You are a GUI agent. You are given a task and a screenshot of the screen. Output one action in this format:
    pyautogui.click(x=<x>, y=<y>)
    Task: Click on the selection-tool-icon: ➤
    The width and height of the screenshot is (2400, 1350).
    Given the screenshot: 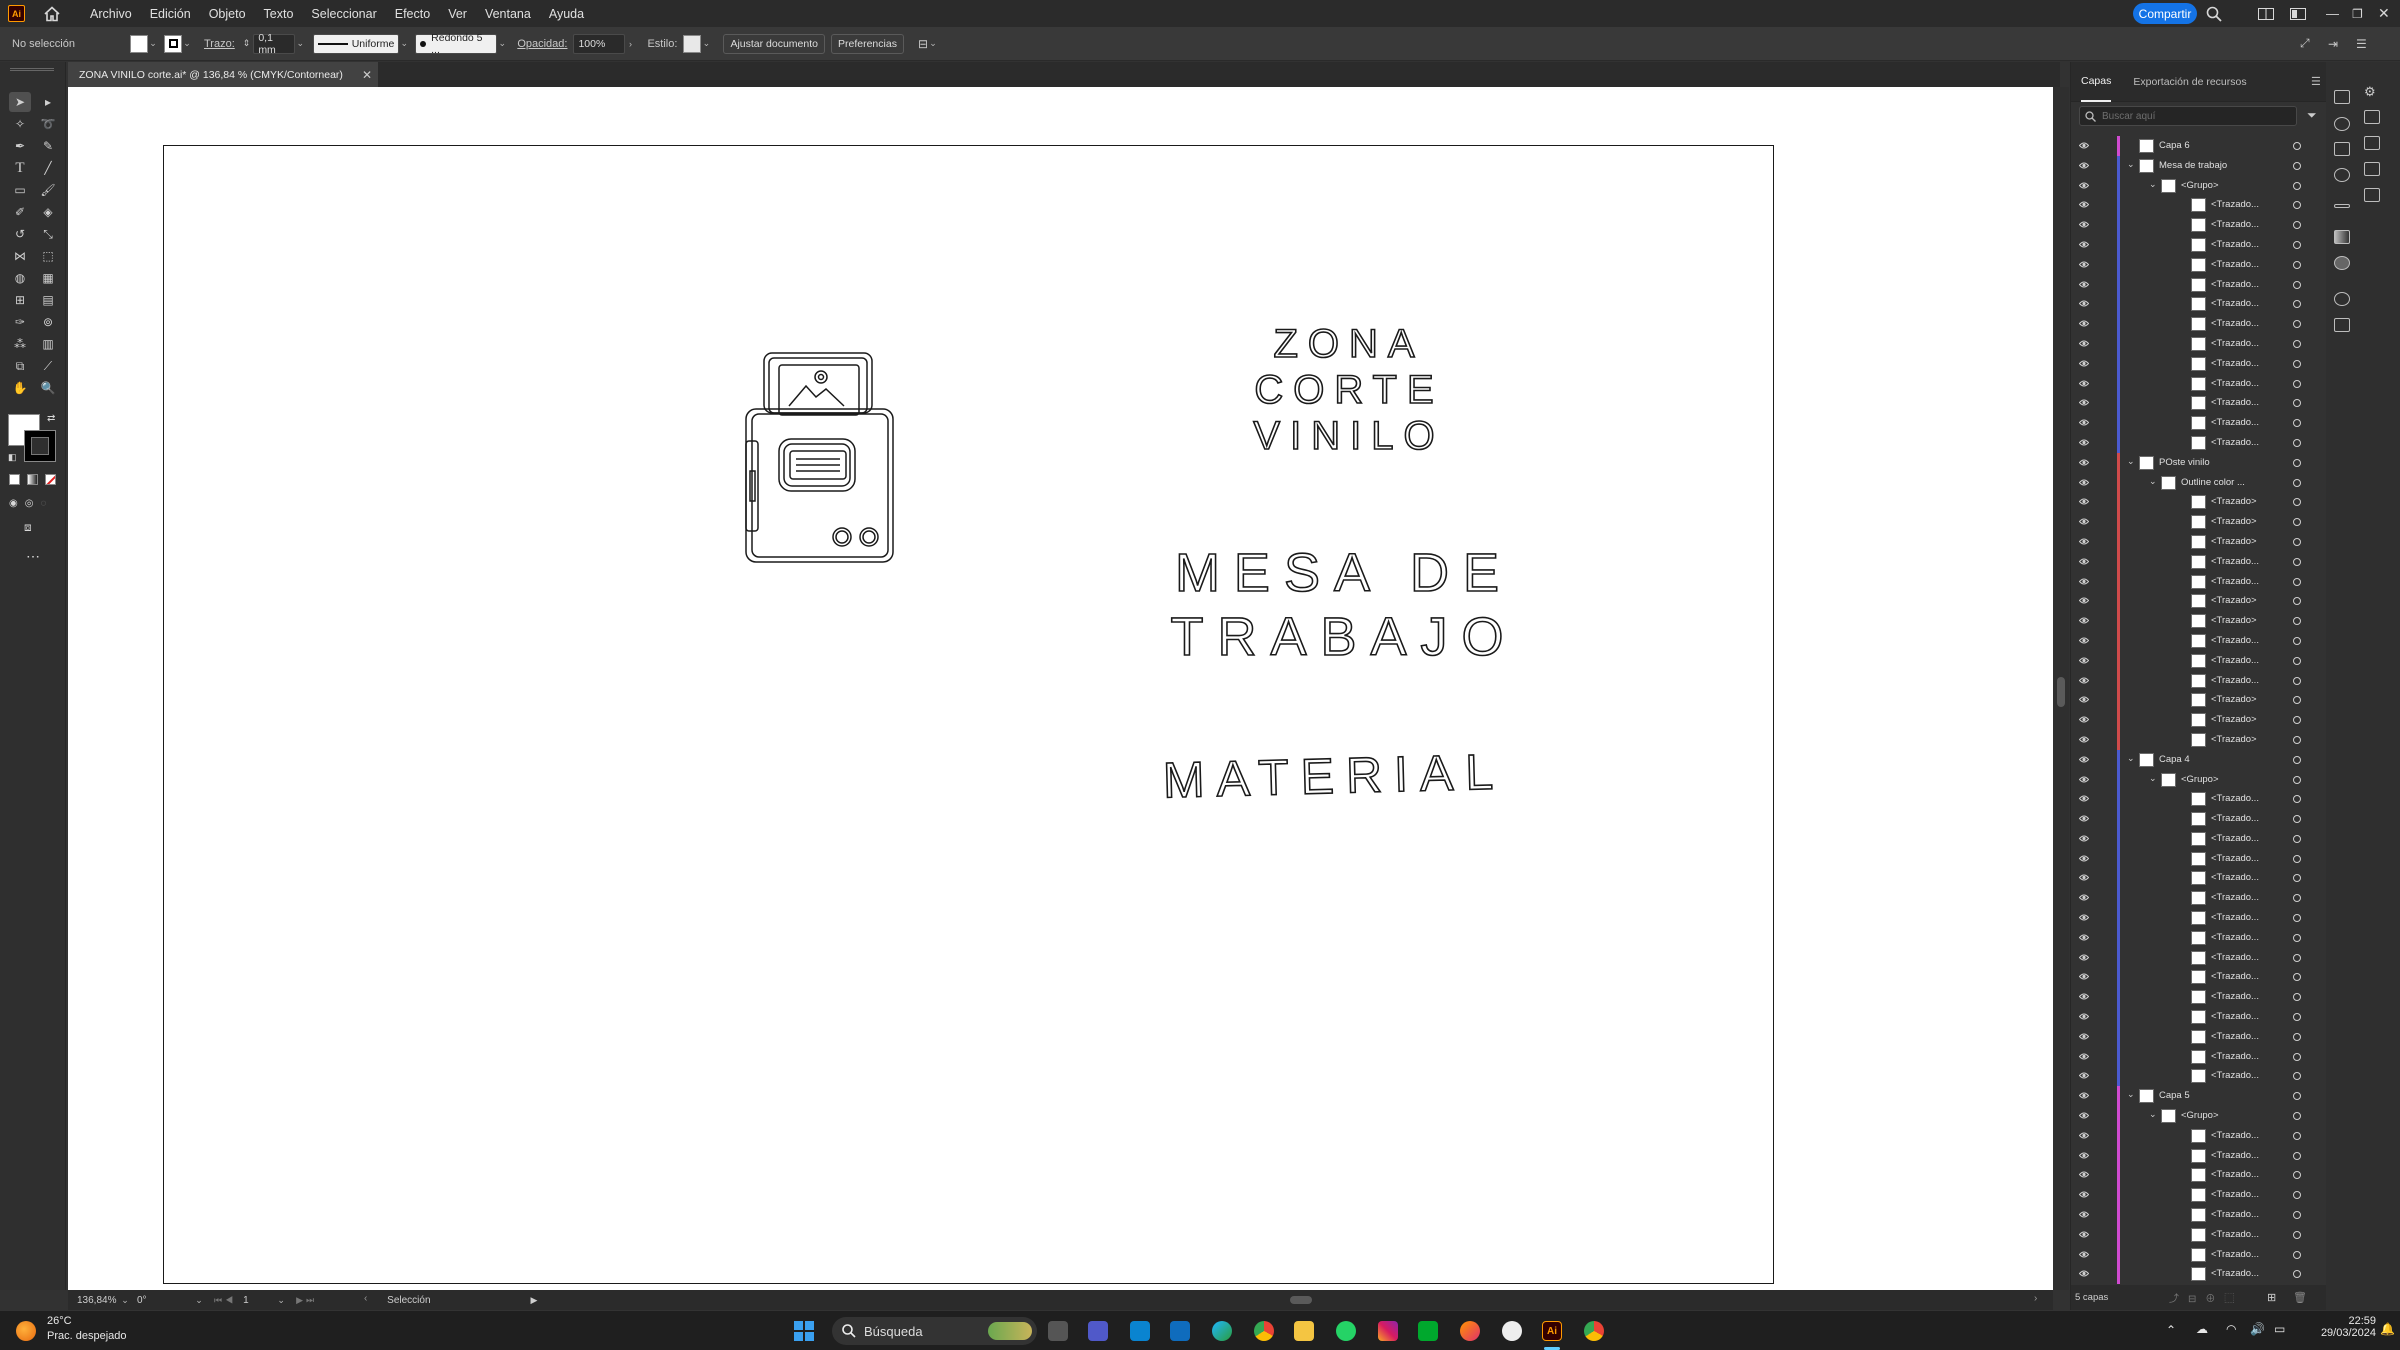 What is the action you would take?
    pyautogui.click(x=20, y=102)
    